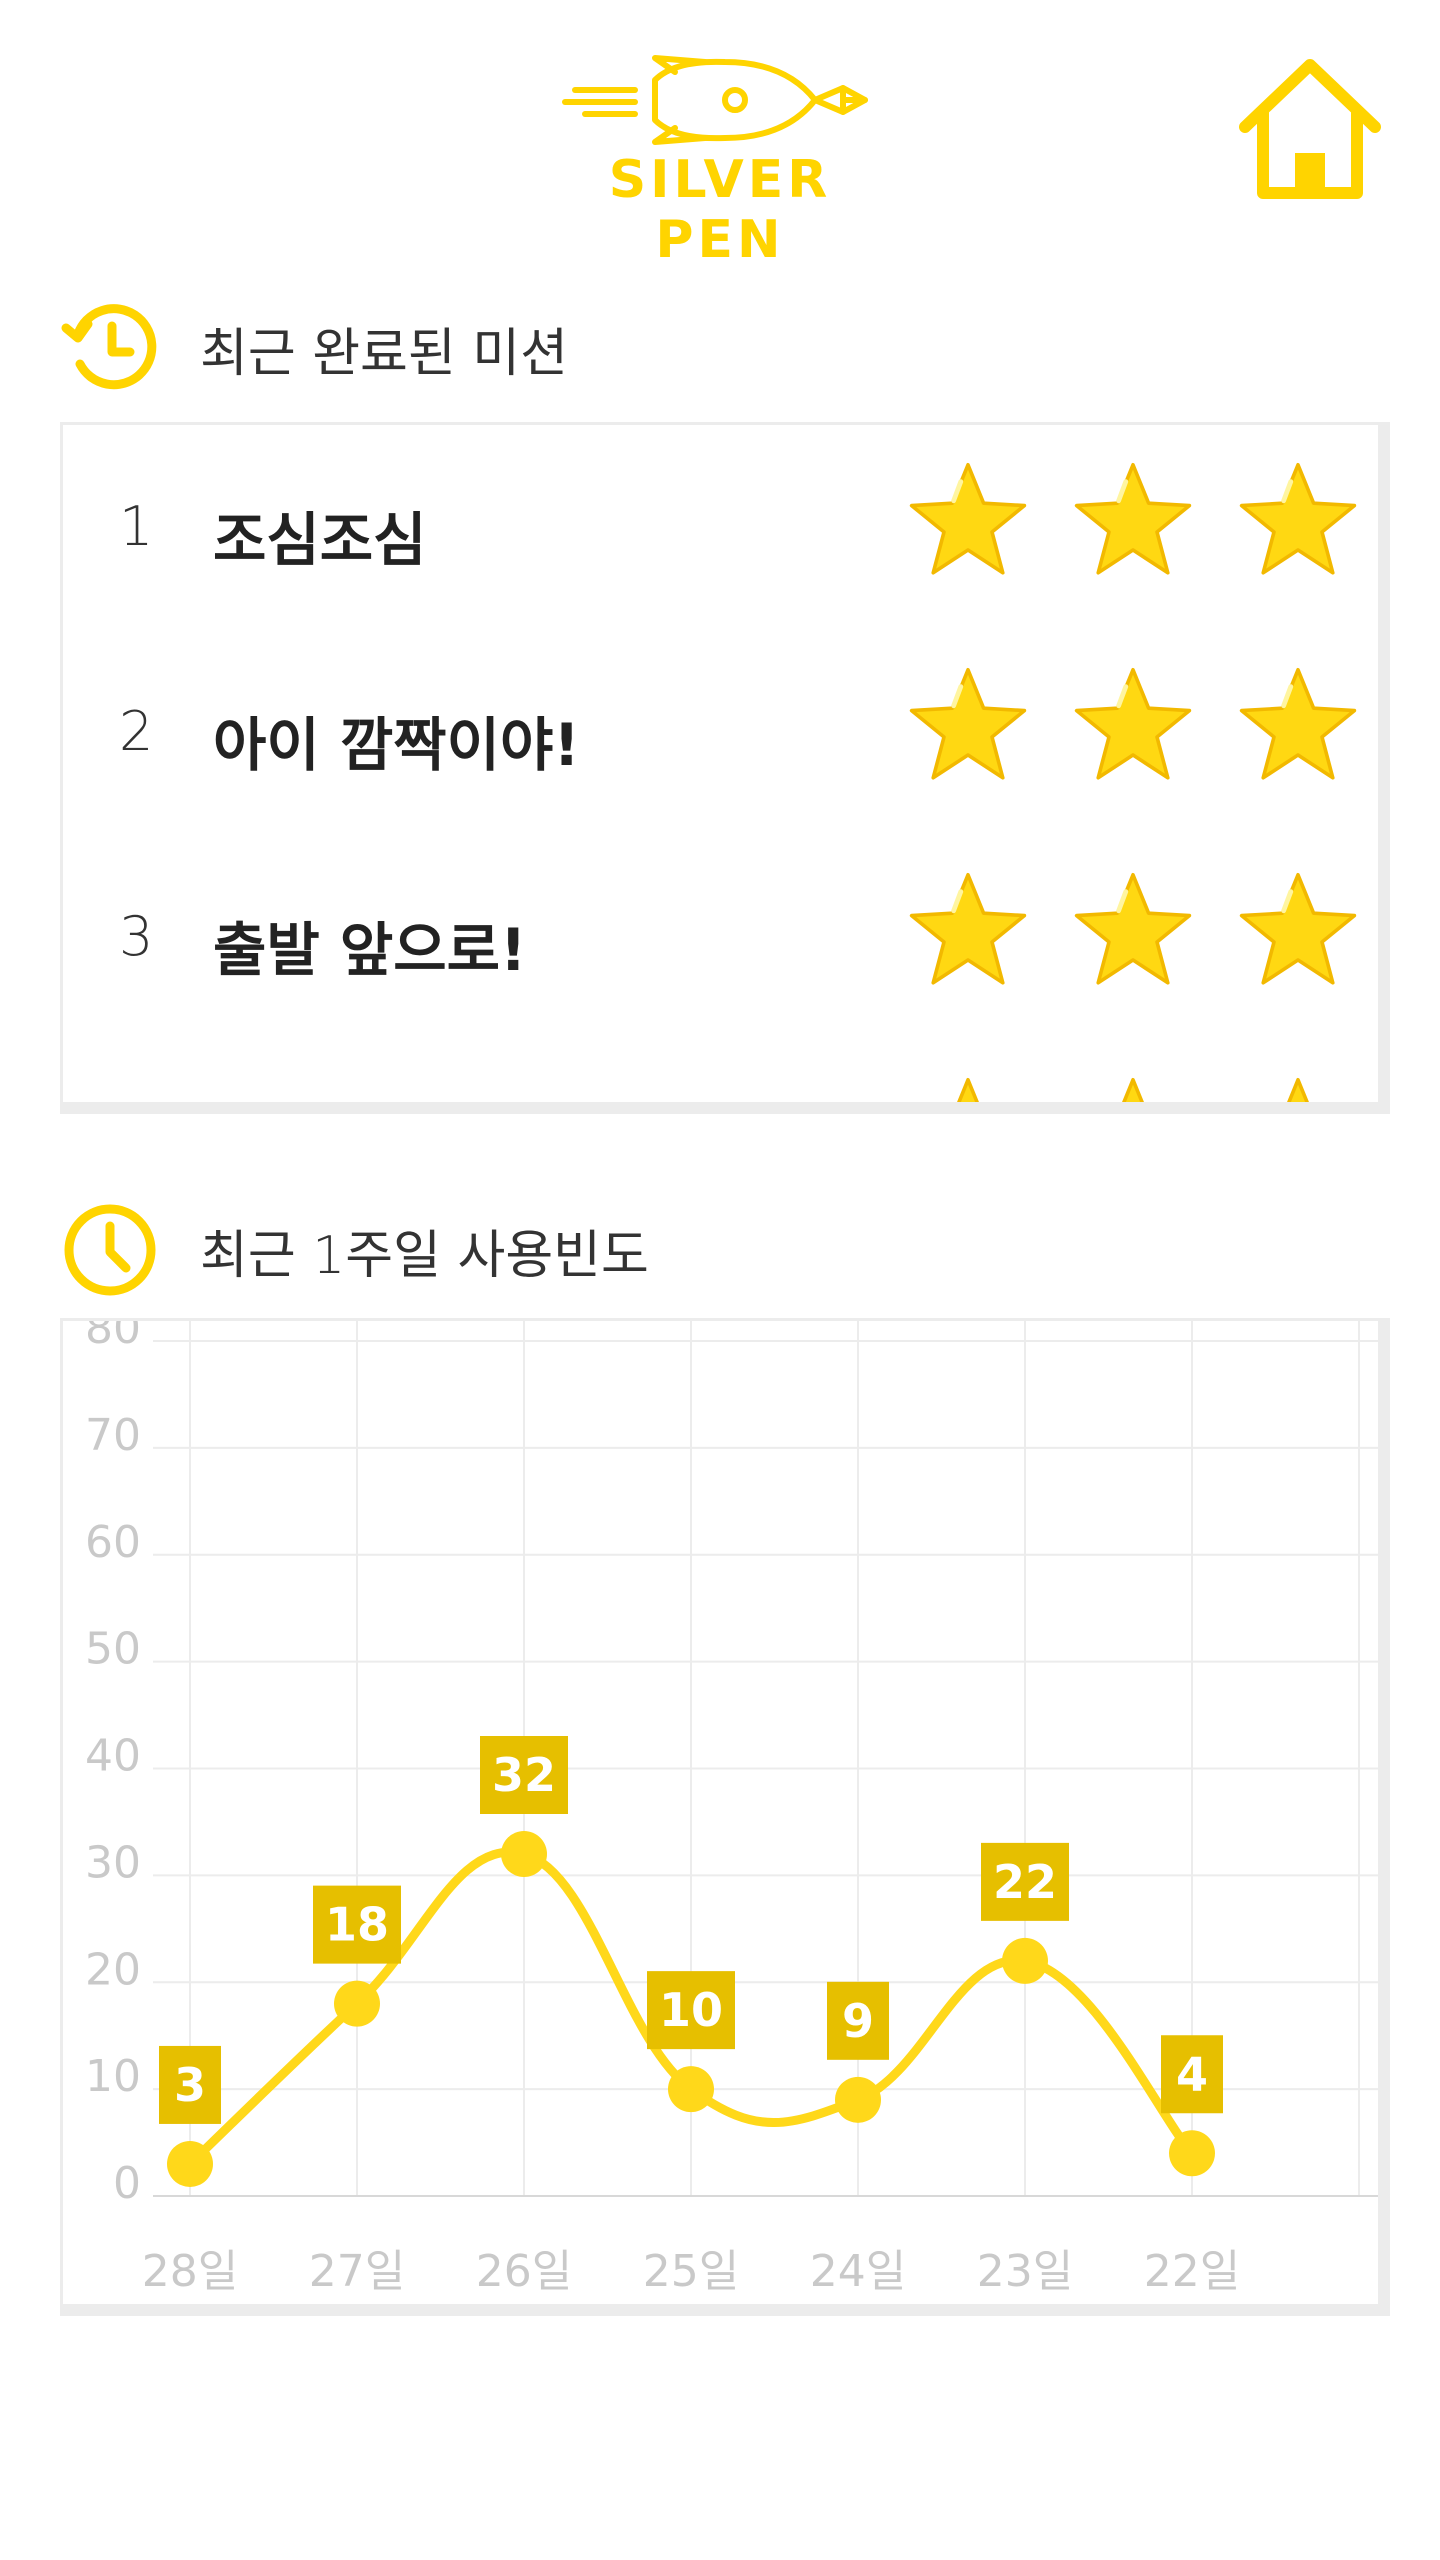  I want to click on x-tick-label: 27일, so click(357, 2271).